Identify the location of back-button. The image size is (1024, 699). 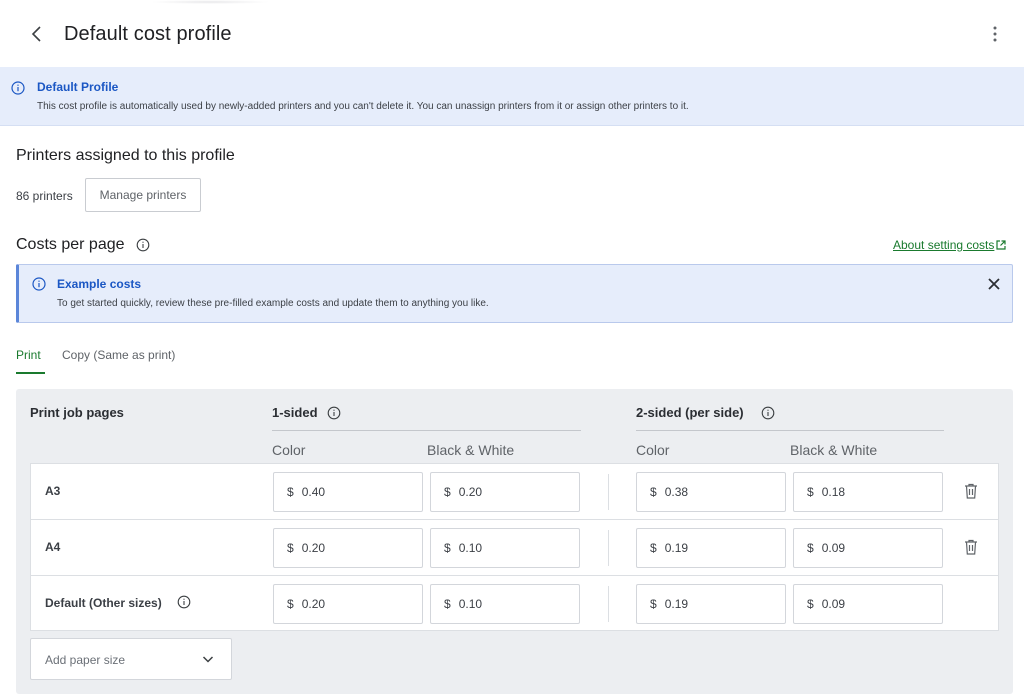
(37, 34).